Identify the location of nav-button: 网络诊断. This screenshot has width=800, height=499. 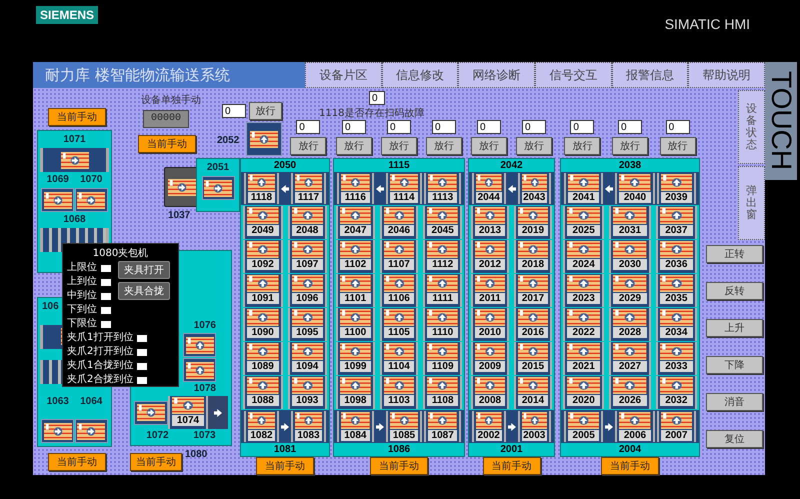
(497, 75).